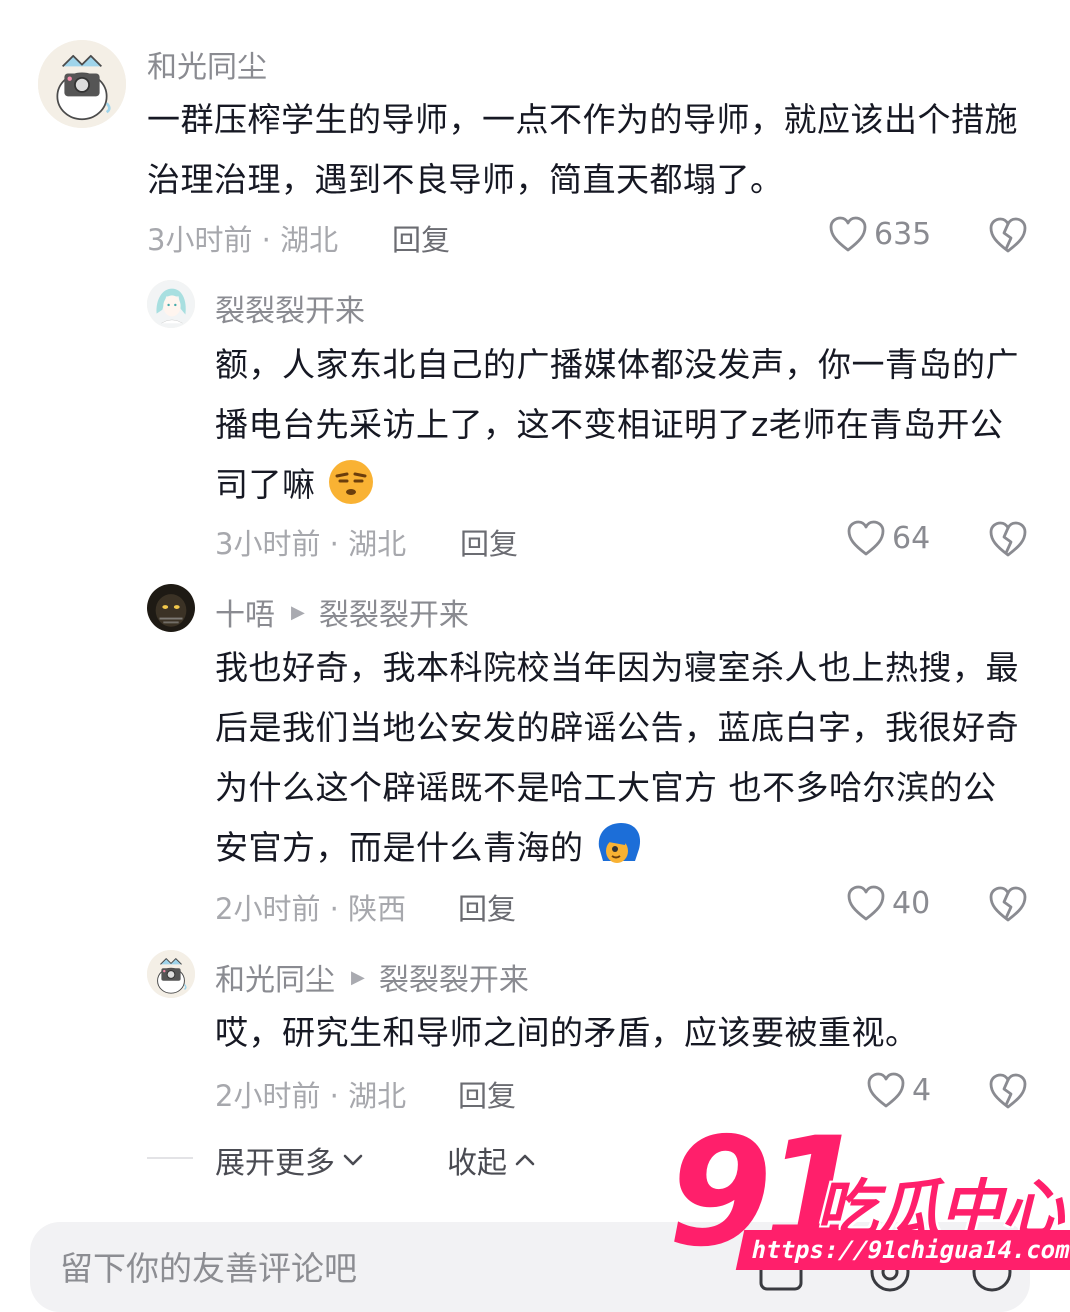 Image resolution: width=1070 pixels, height=1312 pixels. I want to click on comment-author: 和光同尘, so click(207, 64).